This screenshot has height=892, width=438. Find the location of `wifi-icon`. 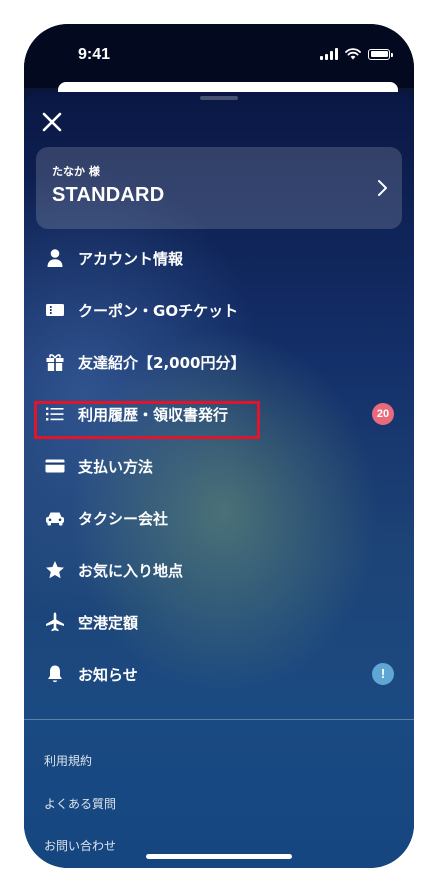

wifi-icon is located at coordinates (353, 54).